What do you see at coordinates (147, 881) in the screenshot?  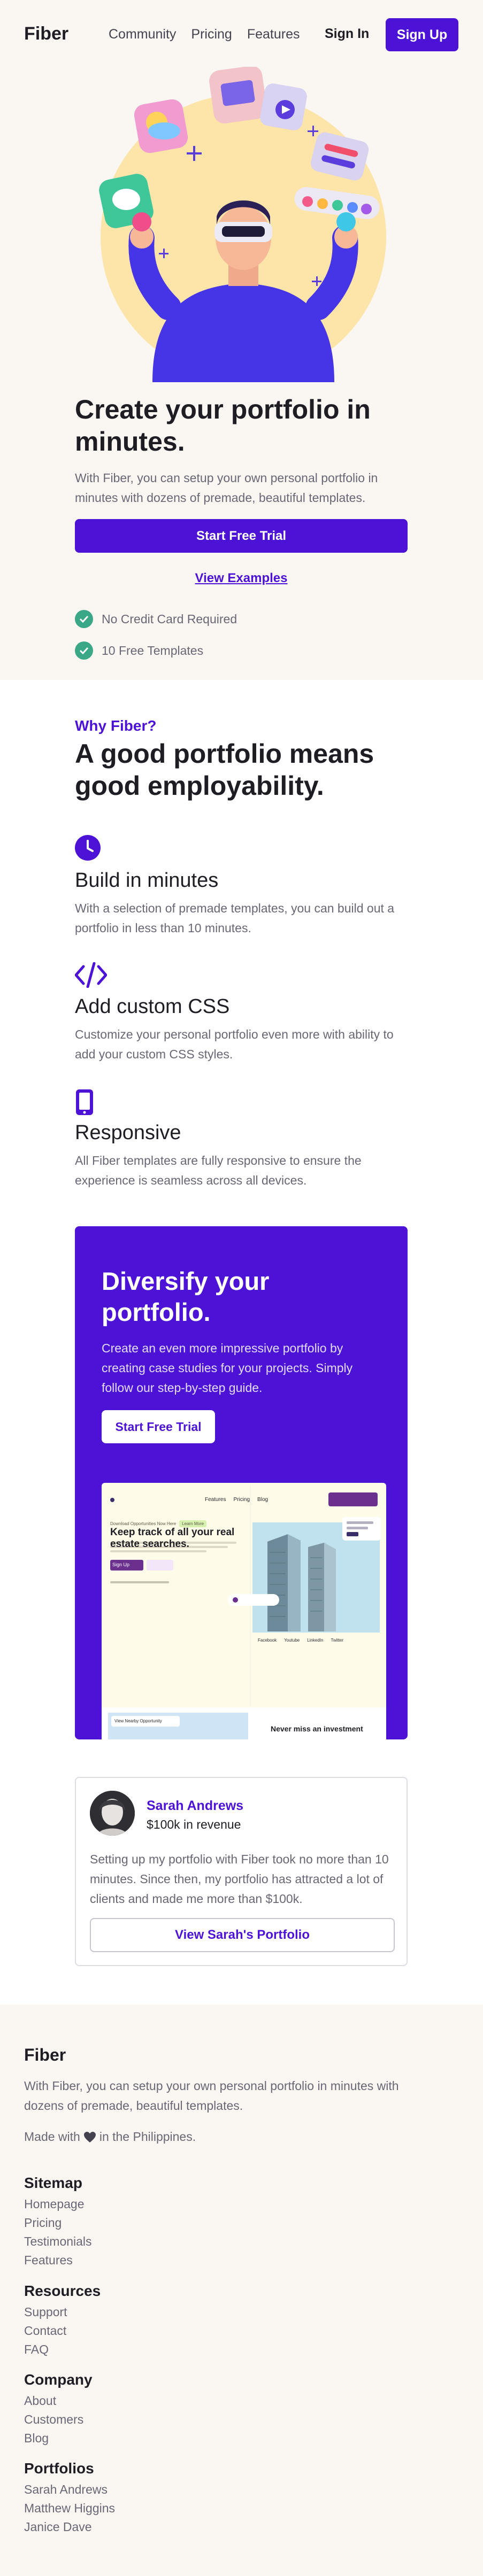 I see `feature-title: Build in minutes` at bounding box center [147, 881].